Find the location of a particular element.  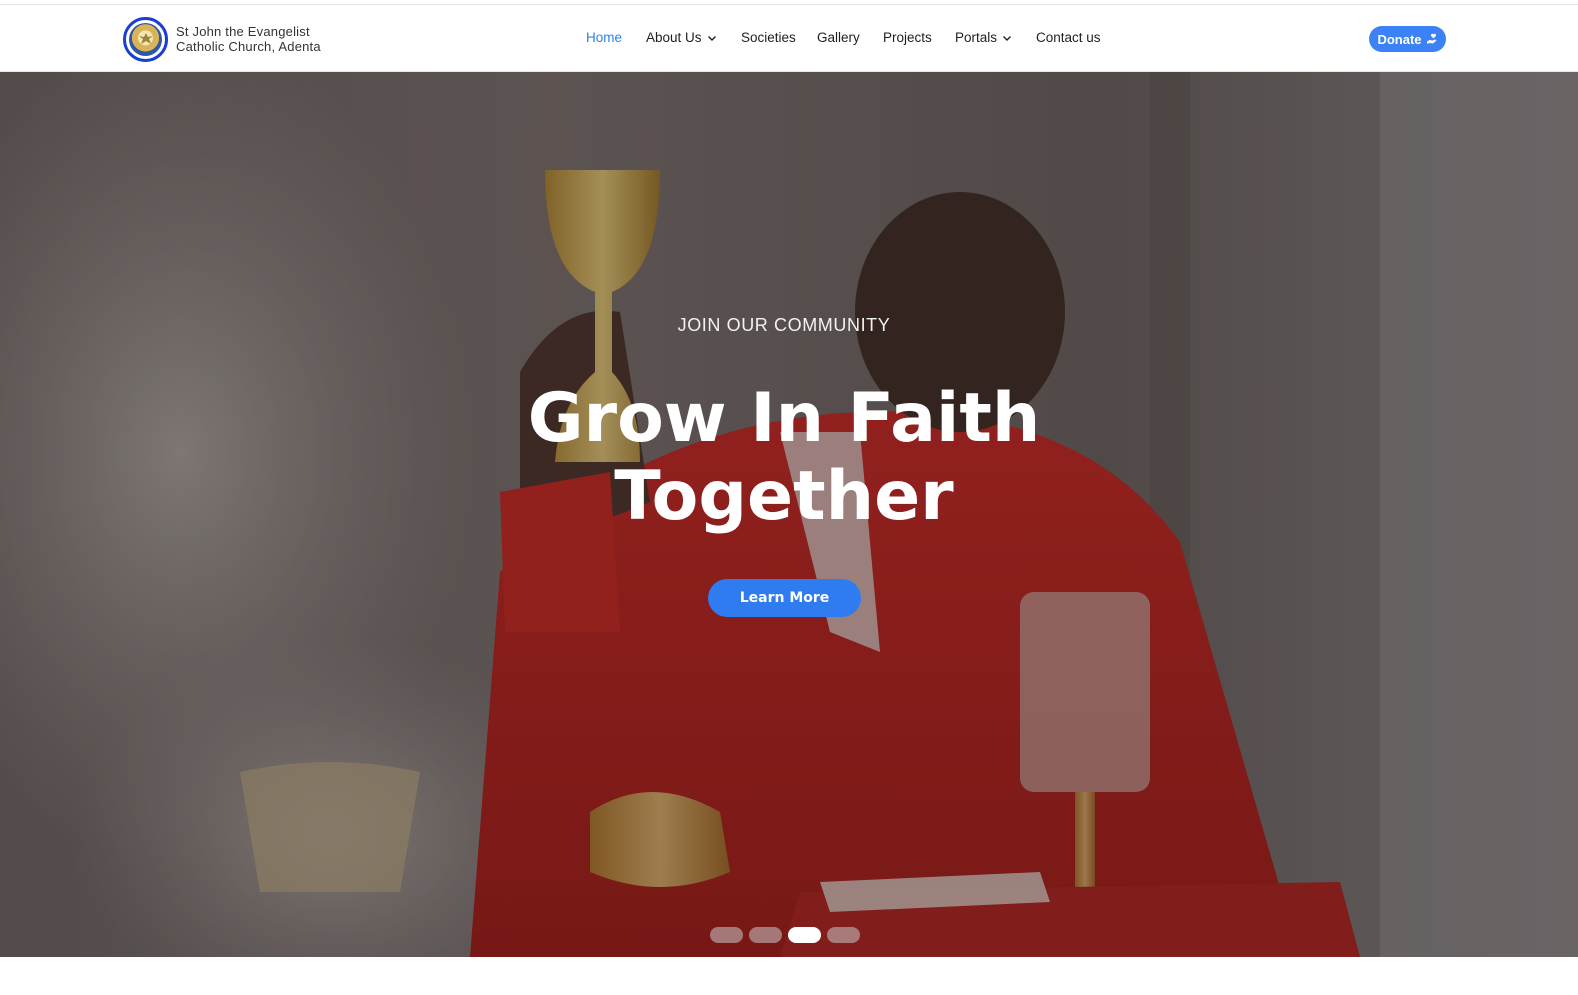

nav-about-us: About Us is located at coordinates (681, 37).